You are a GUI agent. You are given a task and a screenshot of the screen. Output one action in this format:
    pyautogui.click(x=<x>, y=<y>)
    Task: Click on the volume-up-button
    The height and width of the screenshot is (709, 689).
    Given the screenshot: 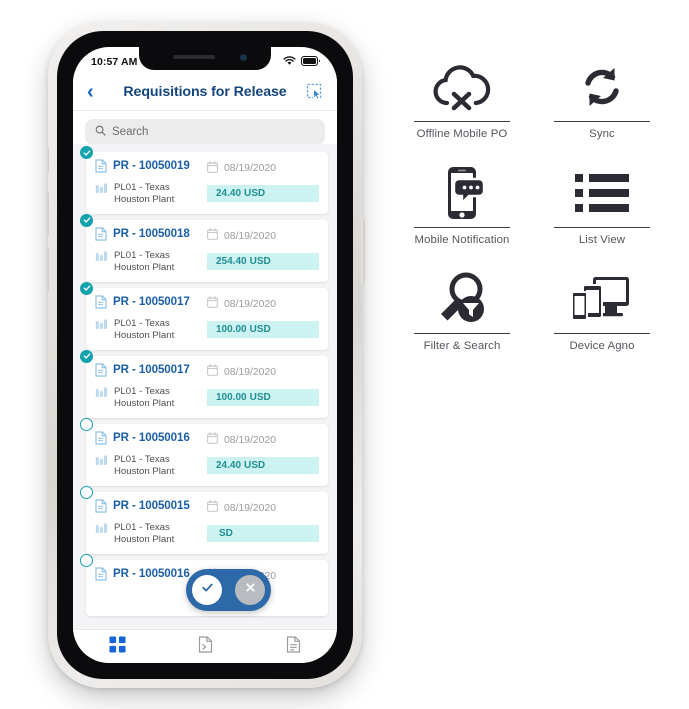 What is the action you would take?
    pyautogui.click(x=47, y=214)
    